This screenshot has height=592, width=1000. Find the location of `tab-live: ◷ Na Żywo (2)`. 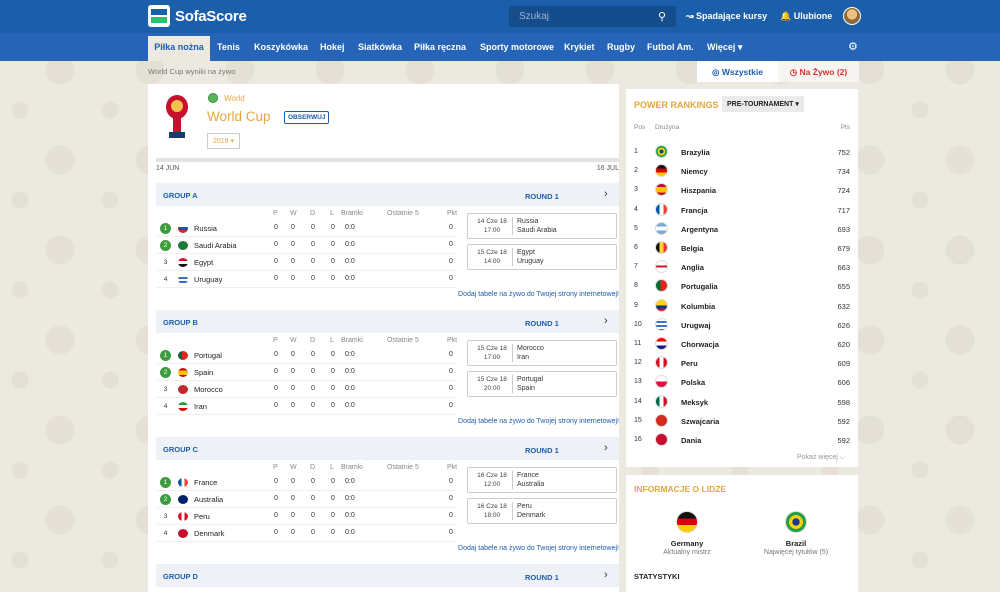

tab-live: ◷ Na Żywo (2) is located at coordinates (818, 71).